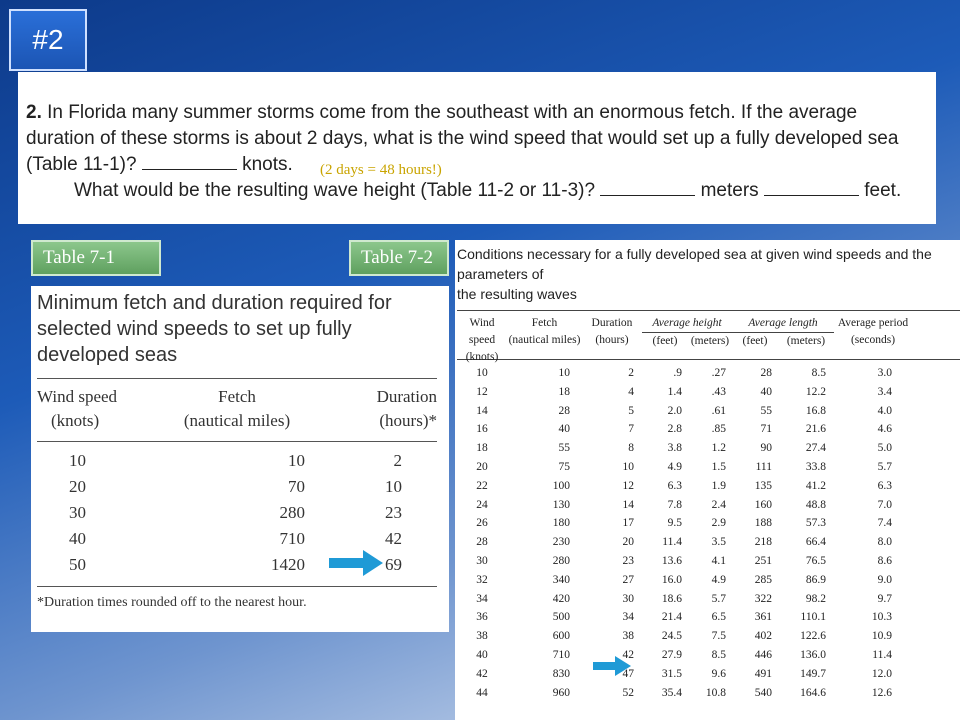  Describe the element at coordinates (671, 579) in the screenshot. I see `table-cell: 16.0` at that location.